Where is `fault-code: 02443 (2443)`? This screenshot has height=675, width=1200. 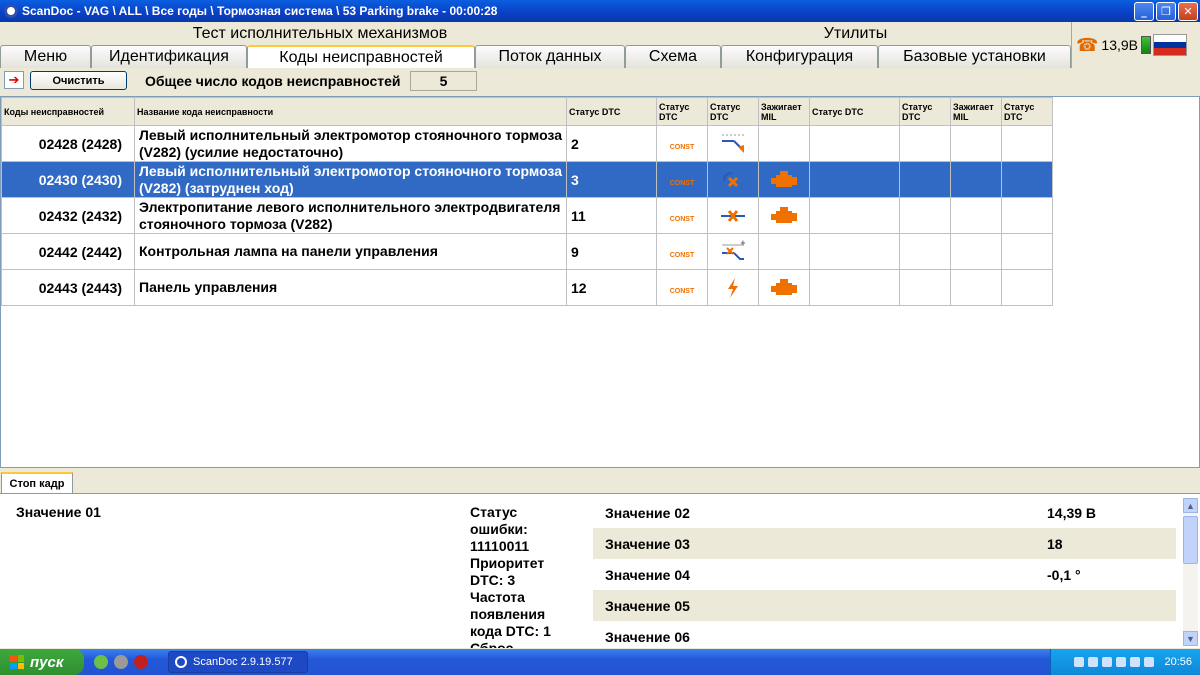
fault-code: 02443 (2443) is located at coordinates (68, 287).